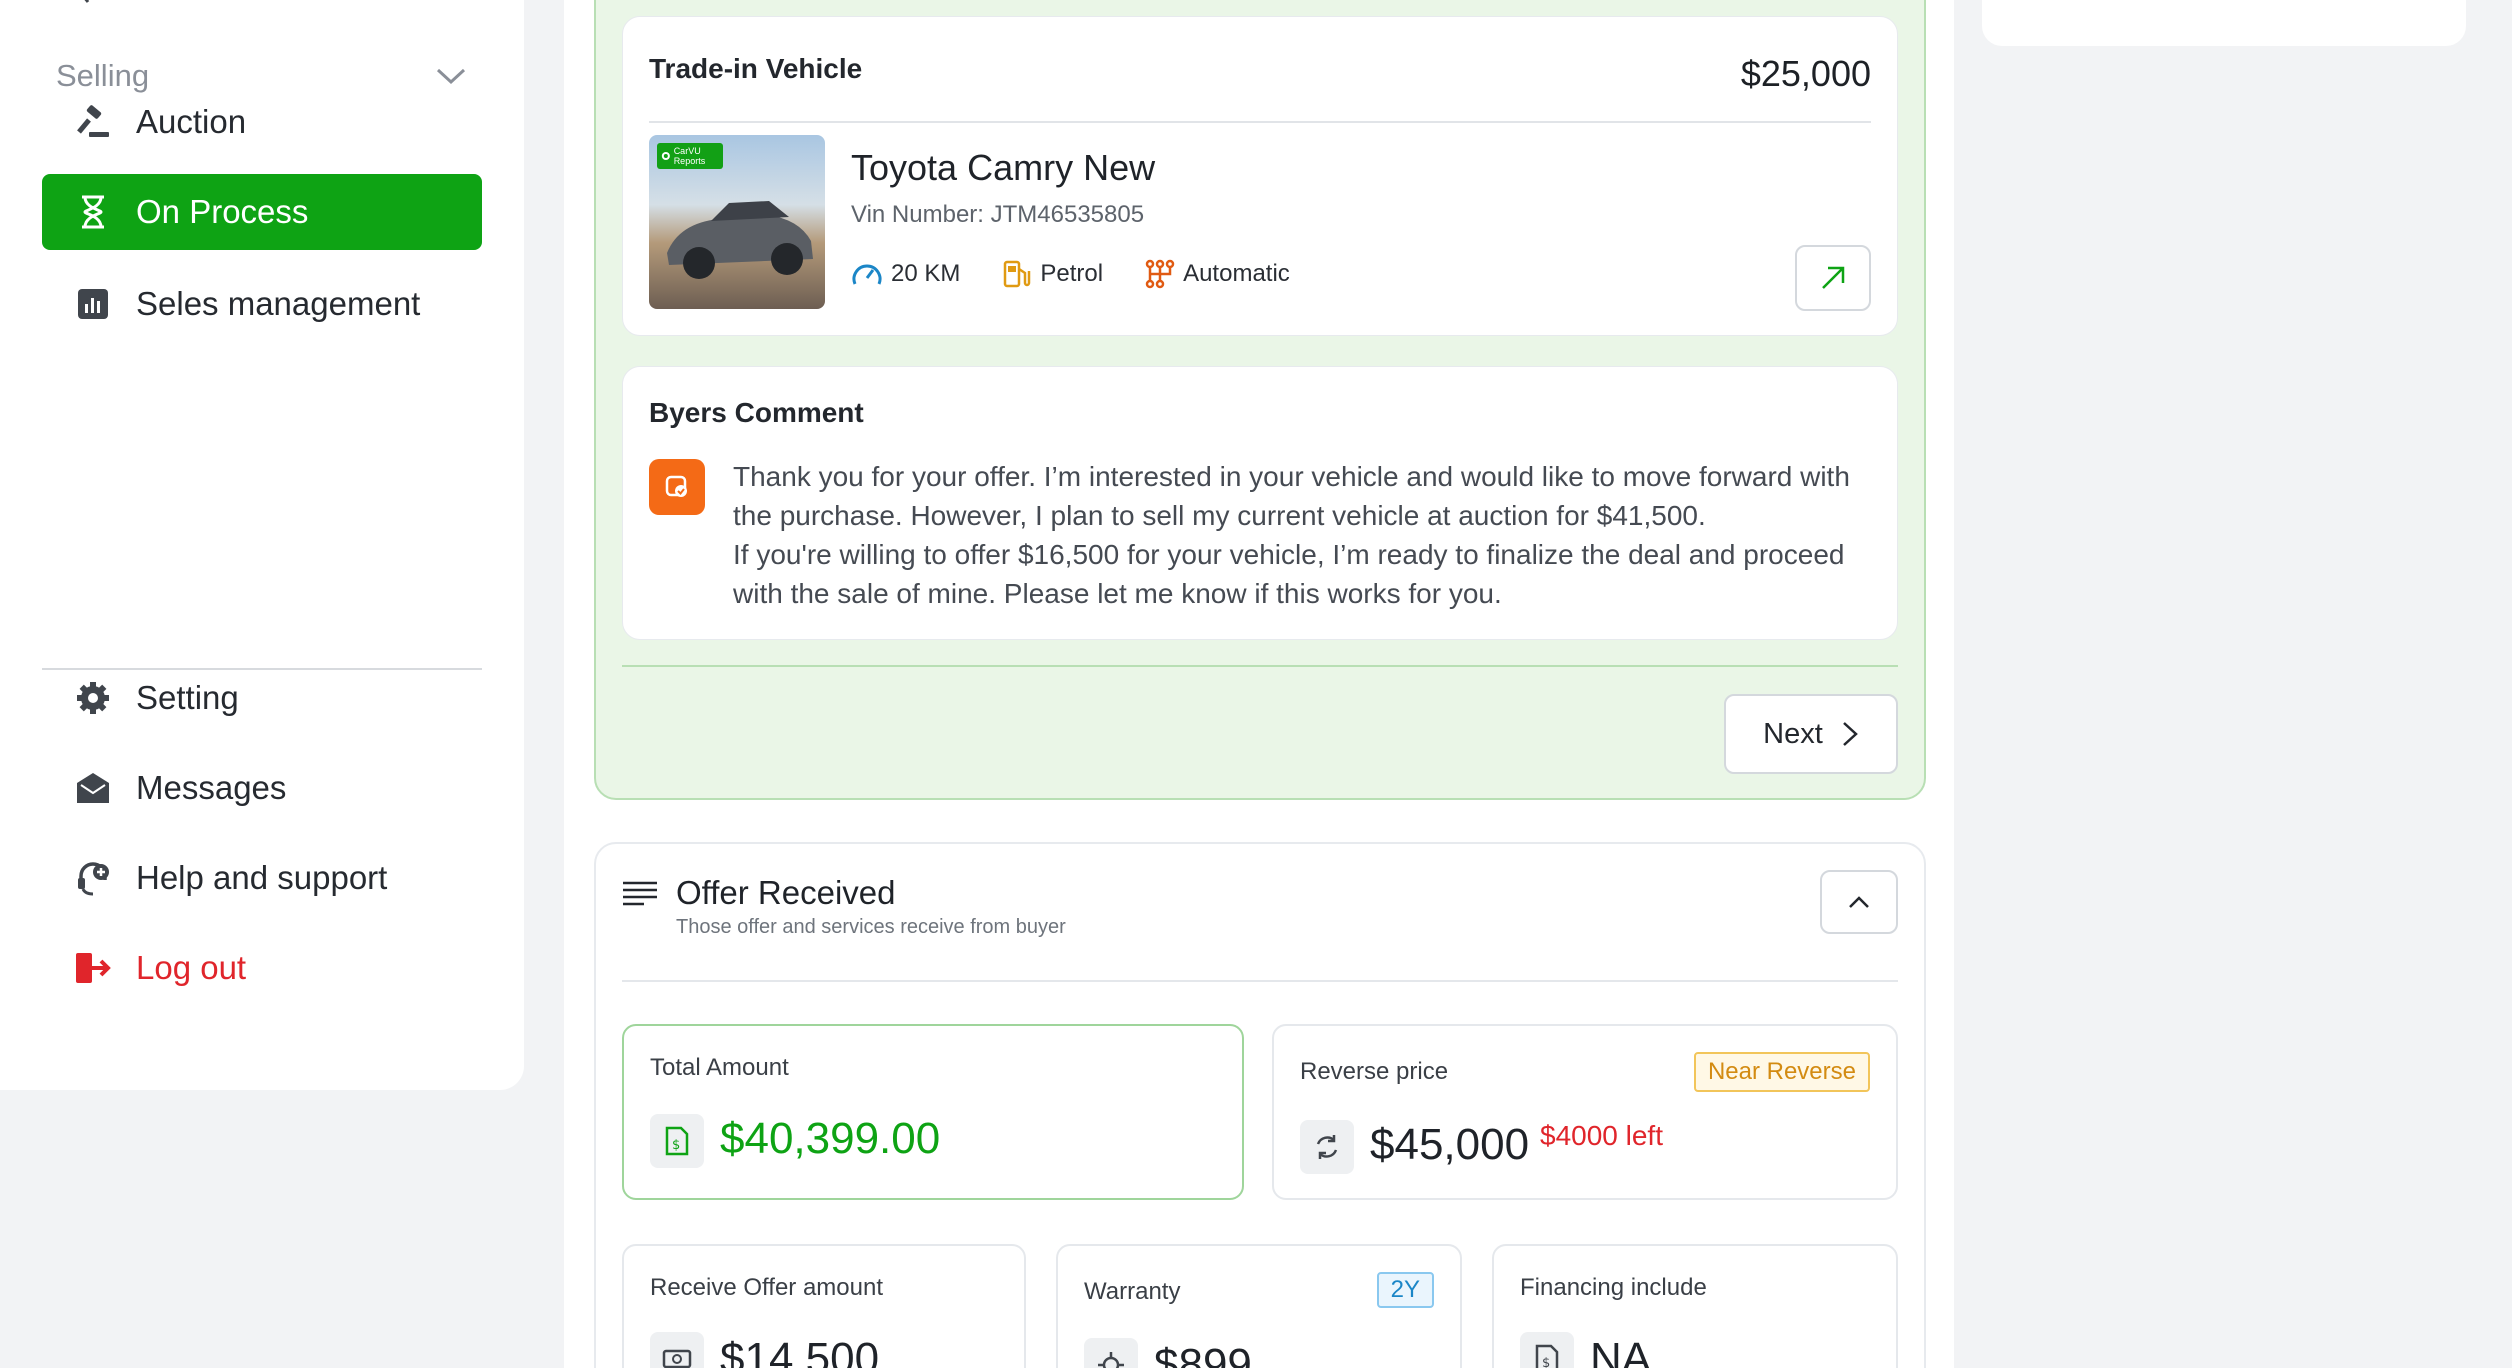 Image resolution: width=2512 pixels, height=1368 pixels. What do you see at coordinates (87, 1) in the screenshot?
I see `partial-nav-icon` at bounding box center [87, 1].